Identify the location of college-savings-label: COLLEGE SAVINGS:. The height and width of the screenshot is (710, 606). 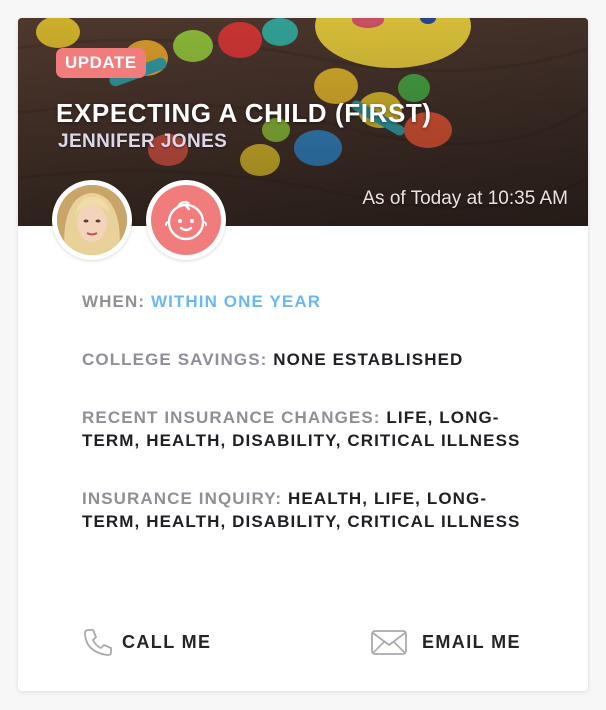
(175, 359).